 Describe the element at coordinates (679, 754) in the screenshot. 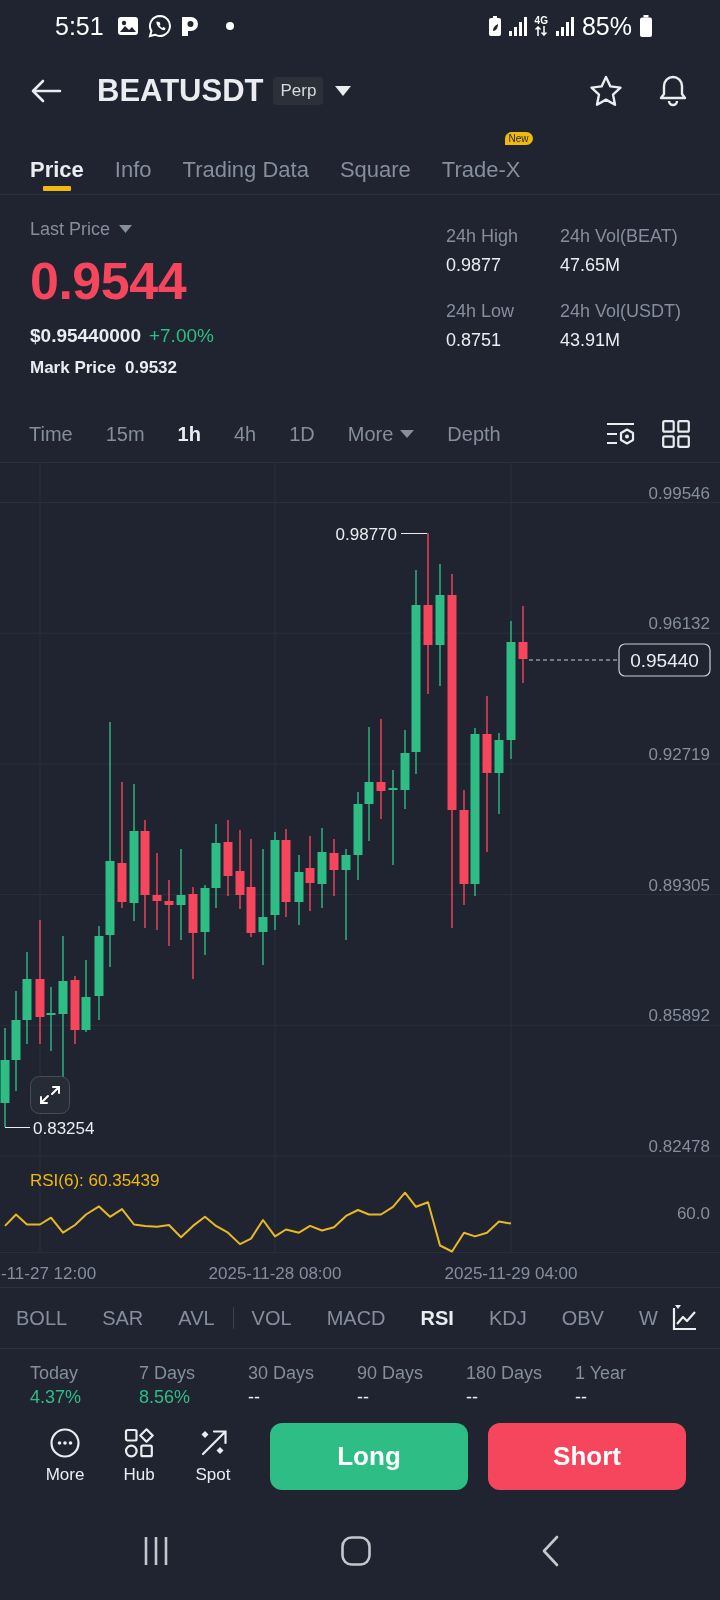

I see `price-axis-label: 0.92719` at that location.